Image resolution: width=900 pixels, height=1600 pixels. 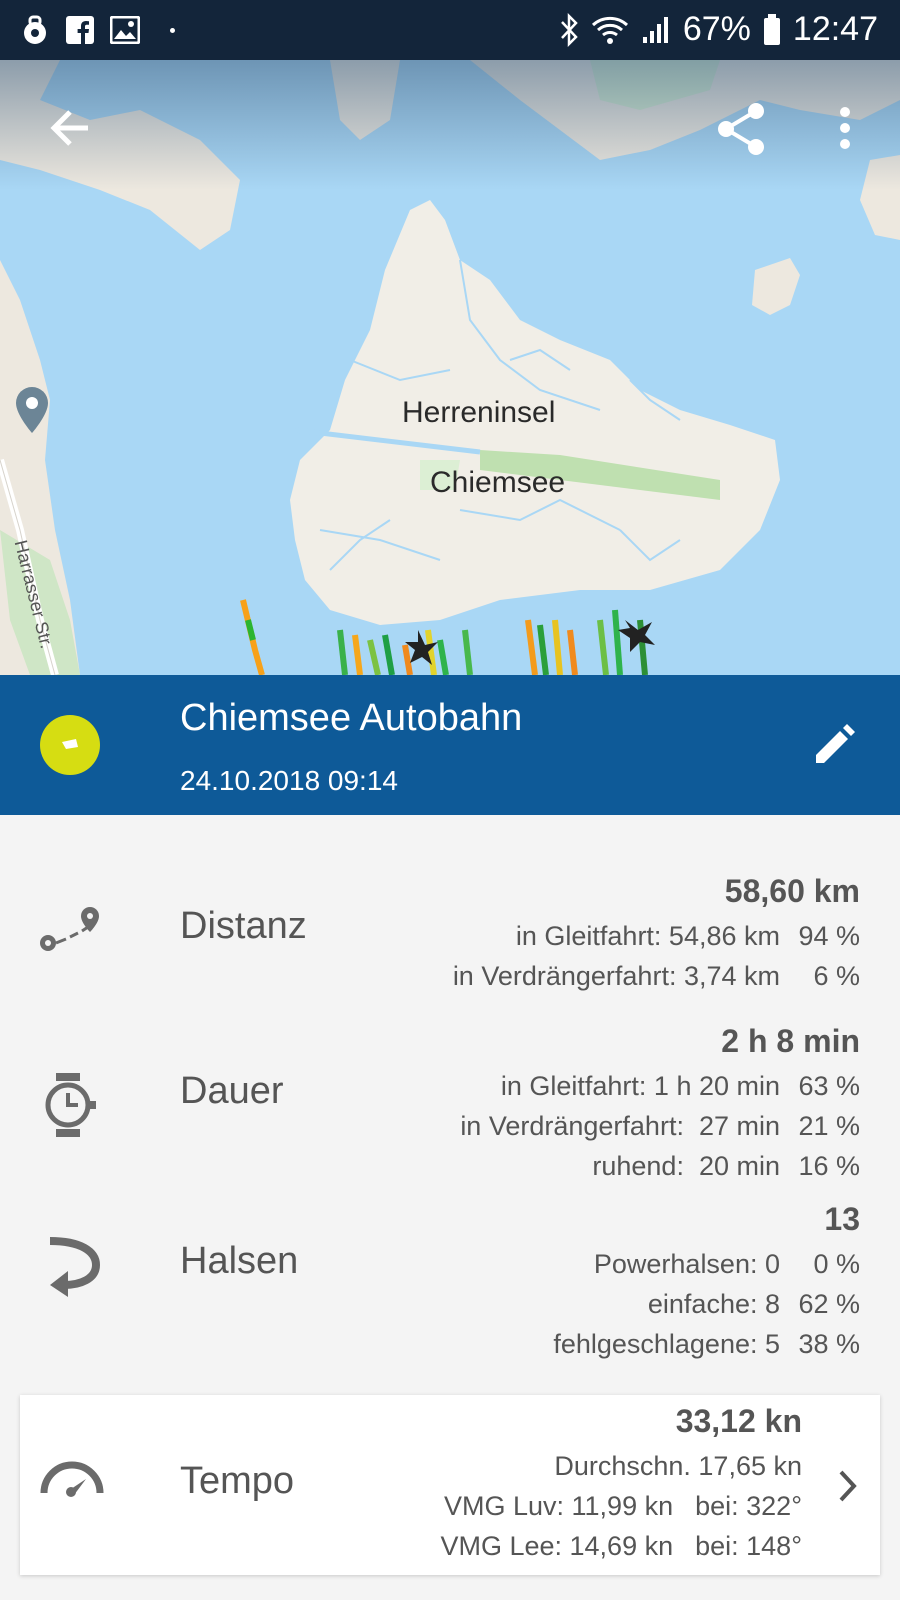 I want to click on stat-label: Dauer, so click(x=232, y=1091).